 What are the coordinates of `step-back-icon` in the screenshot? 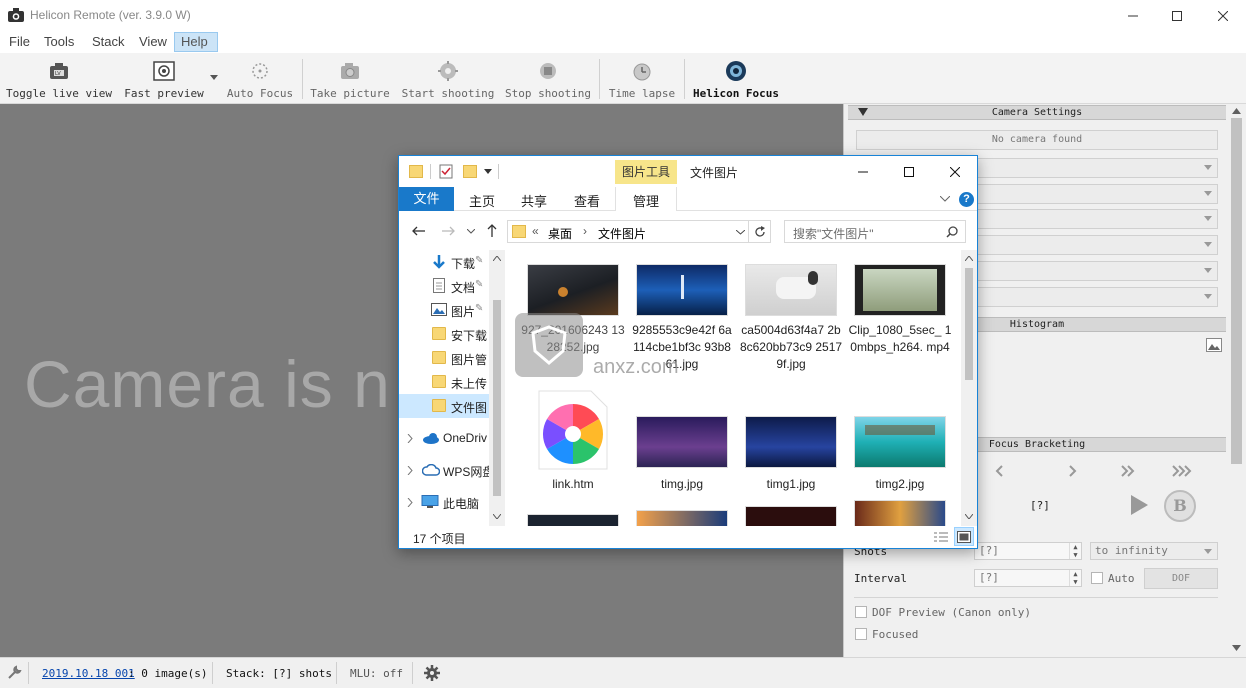 It's located at (1000, 471).